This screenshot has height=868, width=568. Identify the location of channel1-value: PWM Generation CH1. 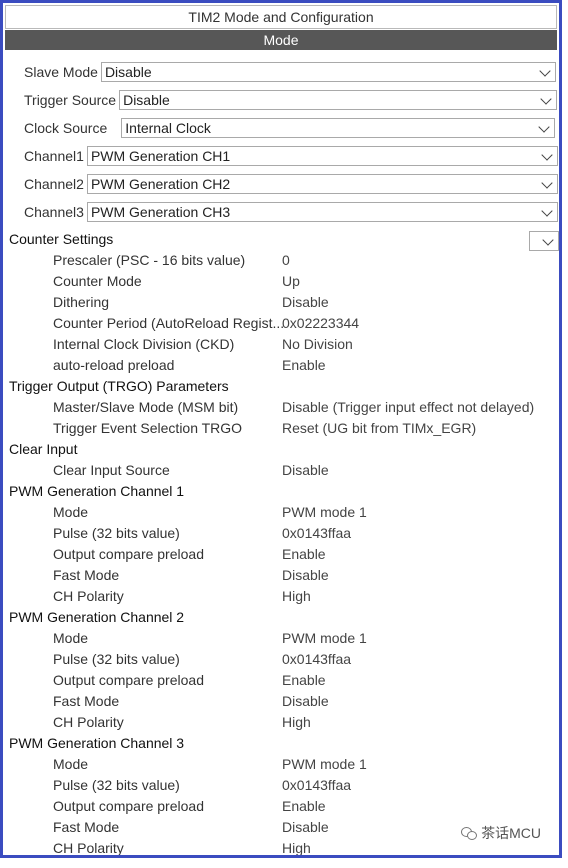
(160, 156).